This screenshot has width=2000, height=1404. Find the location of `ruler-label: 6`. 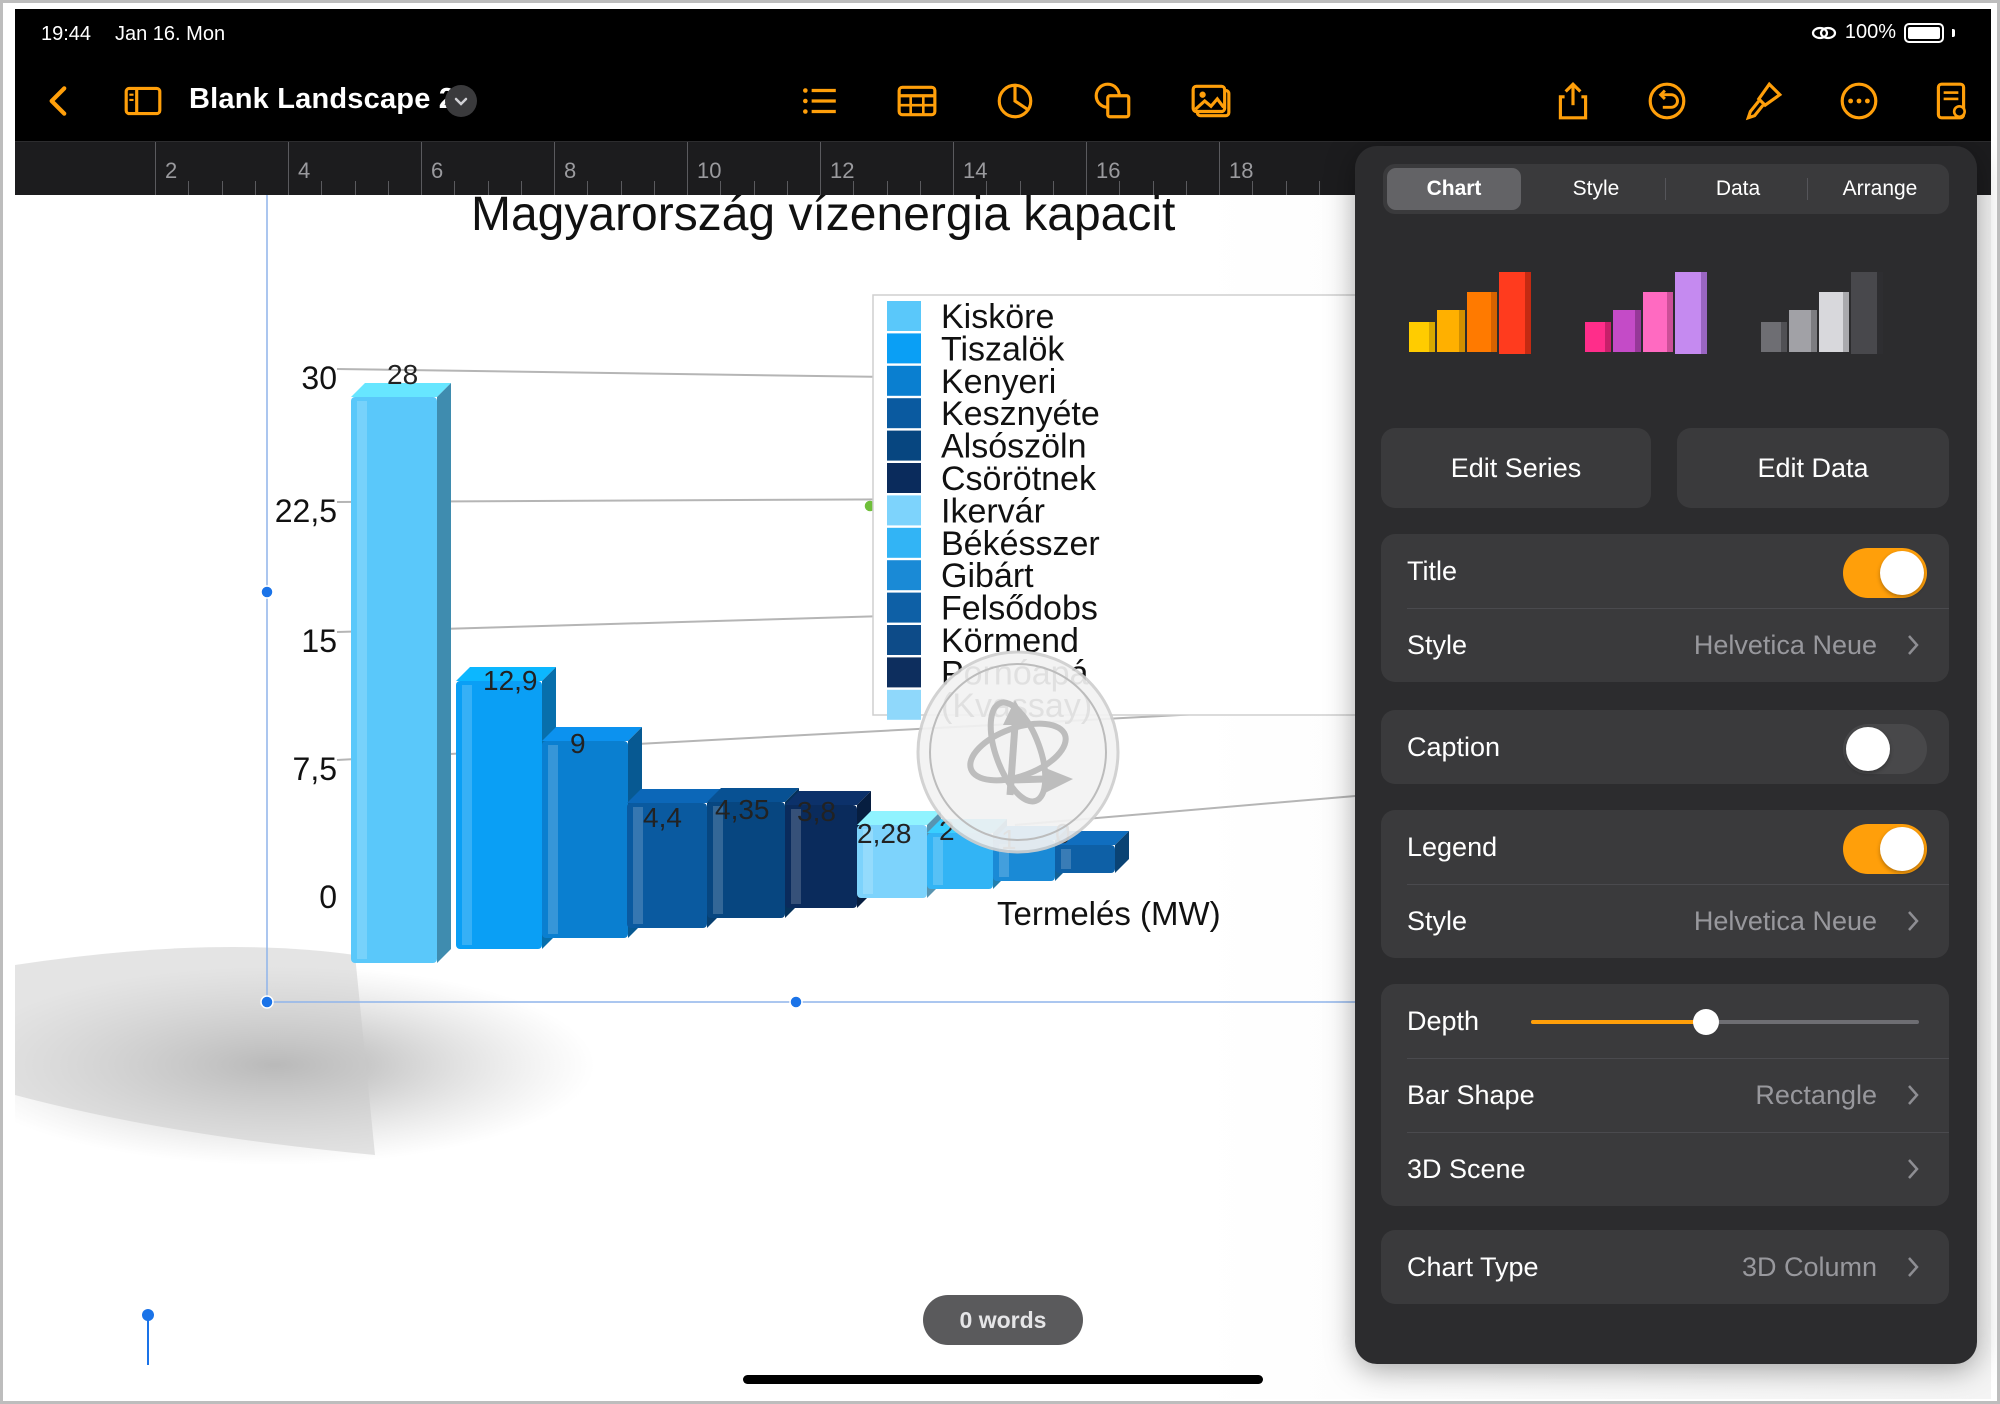

ruler-label: 6 is located at coordinates (437, 170).